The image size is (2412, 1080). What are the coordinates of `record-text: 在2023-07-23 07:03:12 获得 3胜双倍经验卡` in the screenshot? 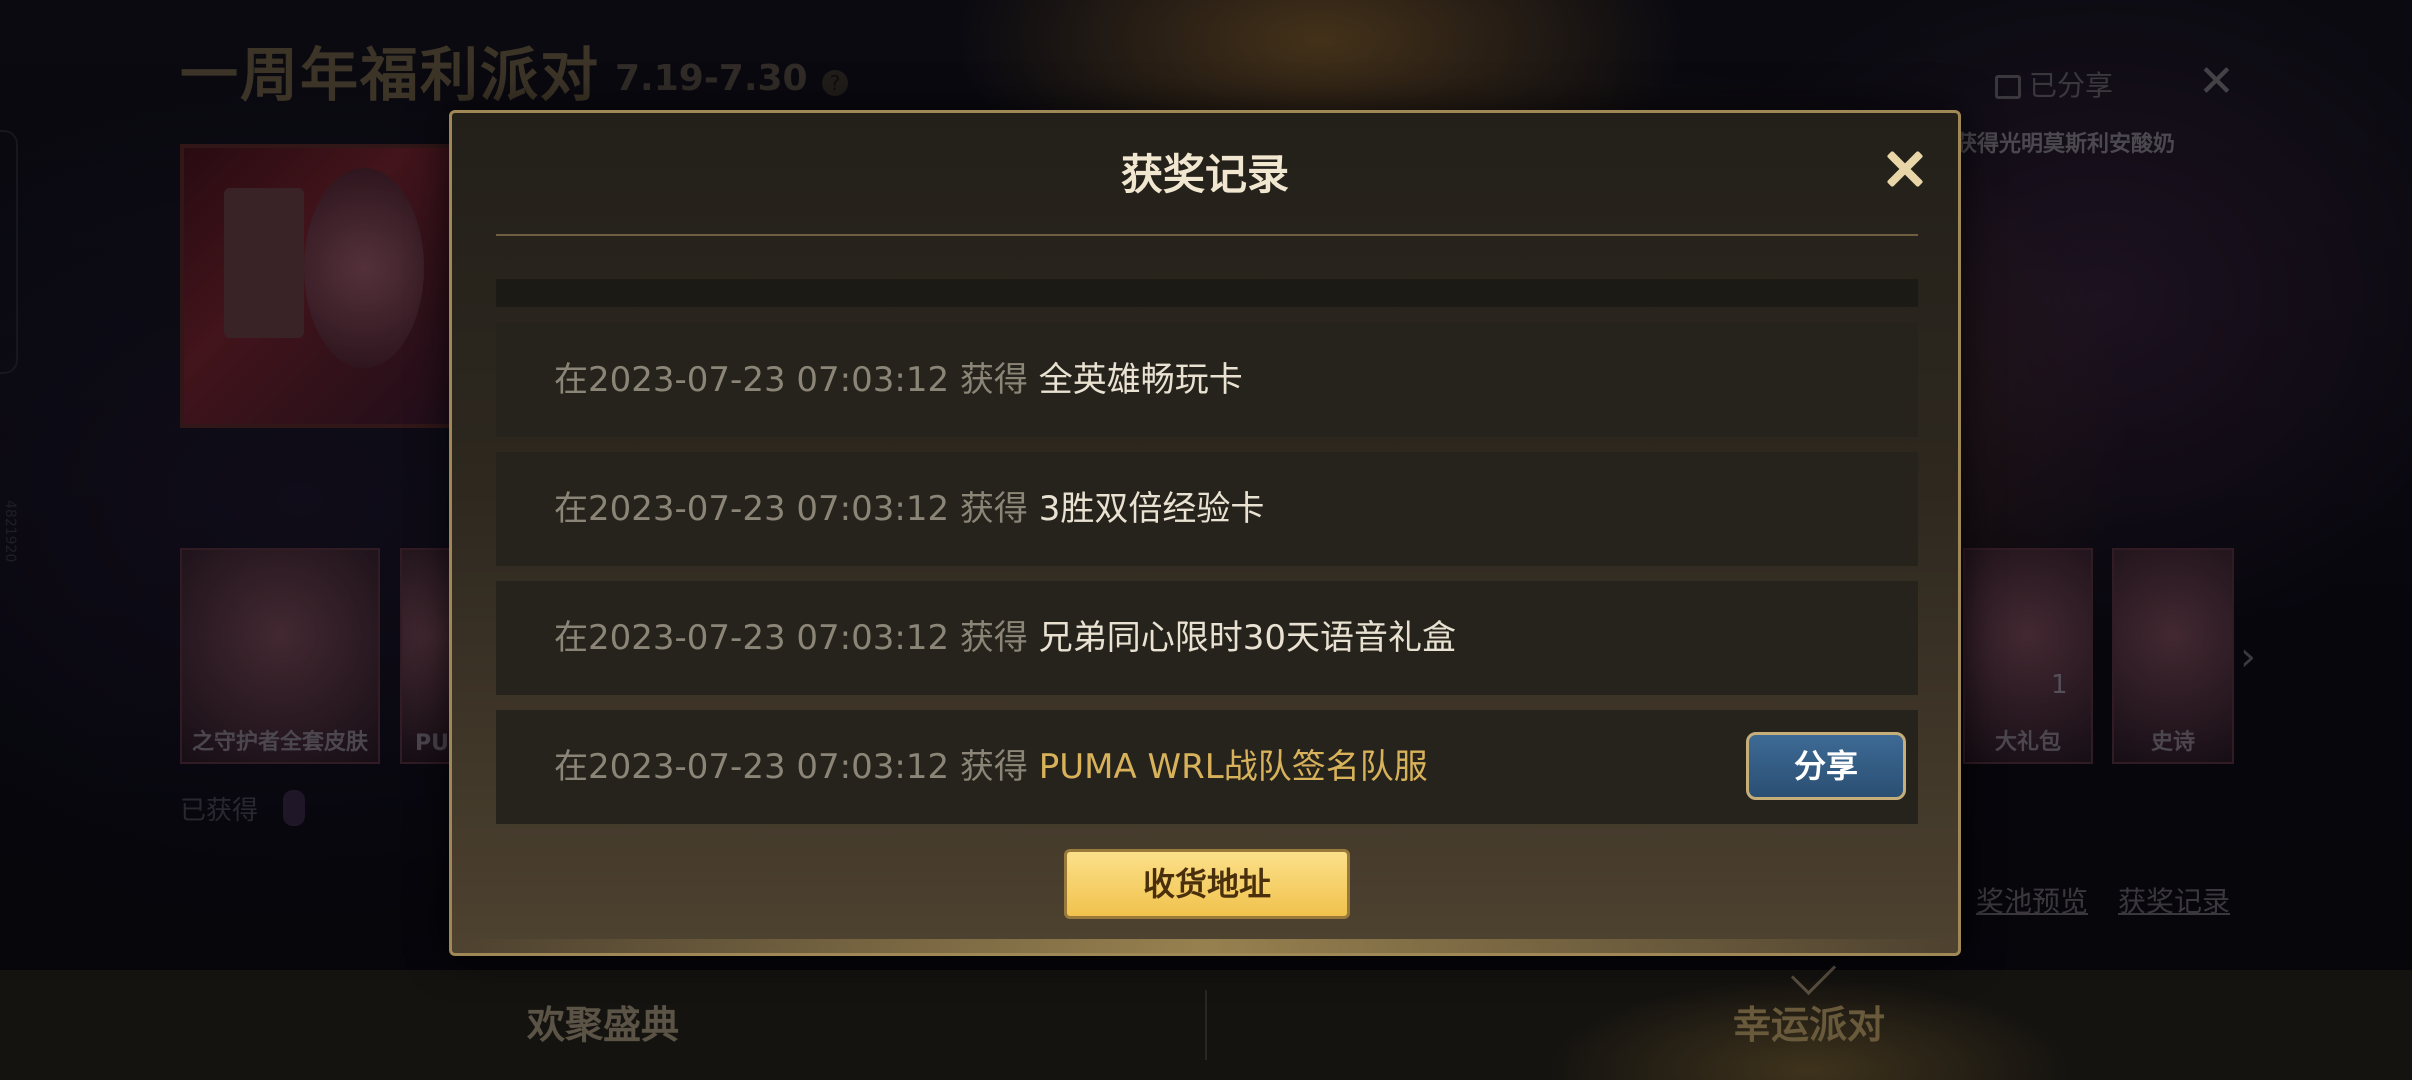 It's located at (909, 509).